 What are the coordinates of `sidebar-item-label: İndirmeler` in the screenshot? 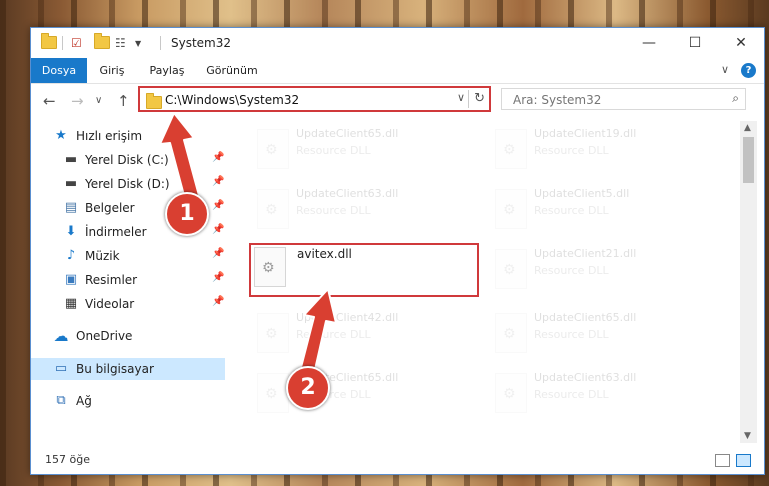 It's located at (116, 232).